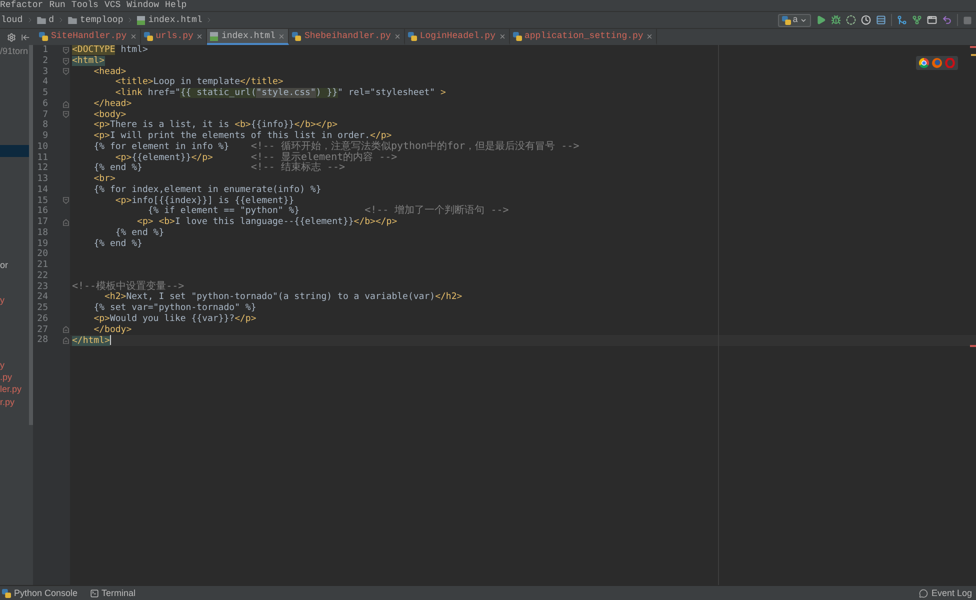  I want to click on fork-icon, so click(917, 20).